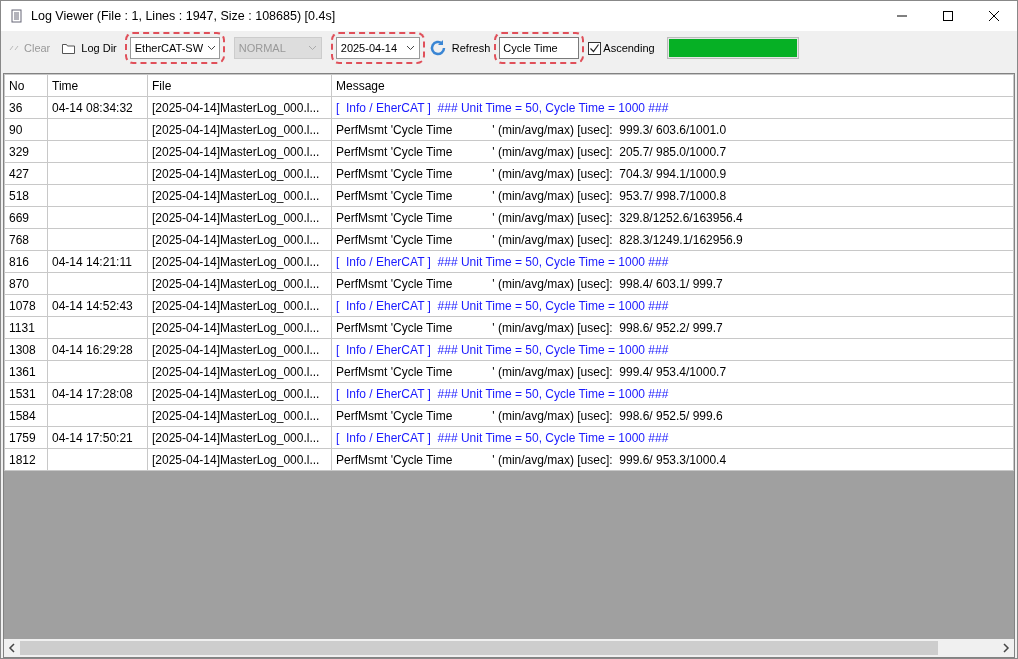 The height and width of the screenshot is (659, 1018). Describe the element at coordinates (97, 437) in the screenshot. I see `table-cell: 04-14 17:50:21` at that location.